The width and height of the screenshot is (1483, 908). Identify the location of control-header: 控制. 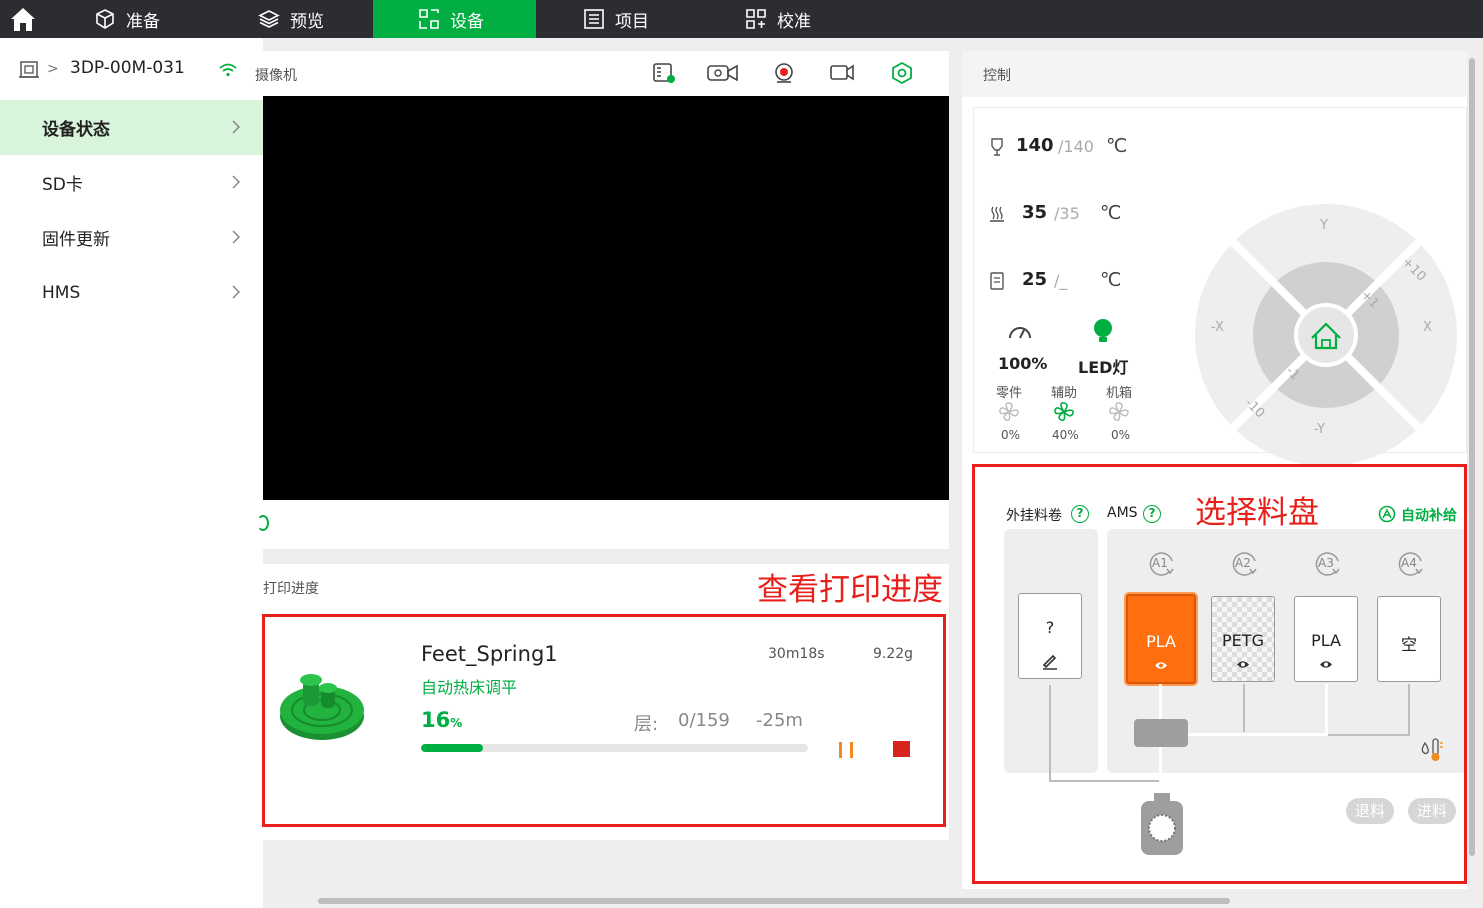
(1214, 74).